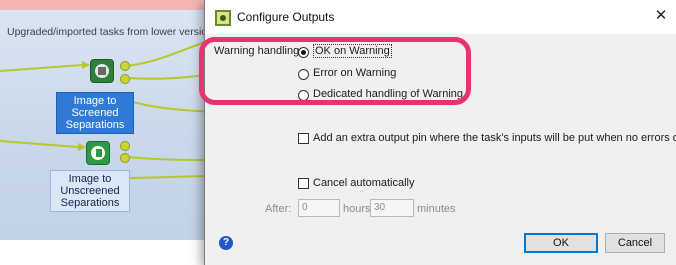 The width and height of the screenshot is (676, 265). I want to click on screen-task-icon, so click(102, 71).